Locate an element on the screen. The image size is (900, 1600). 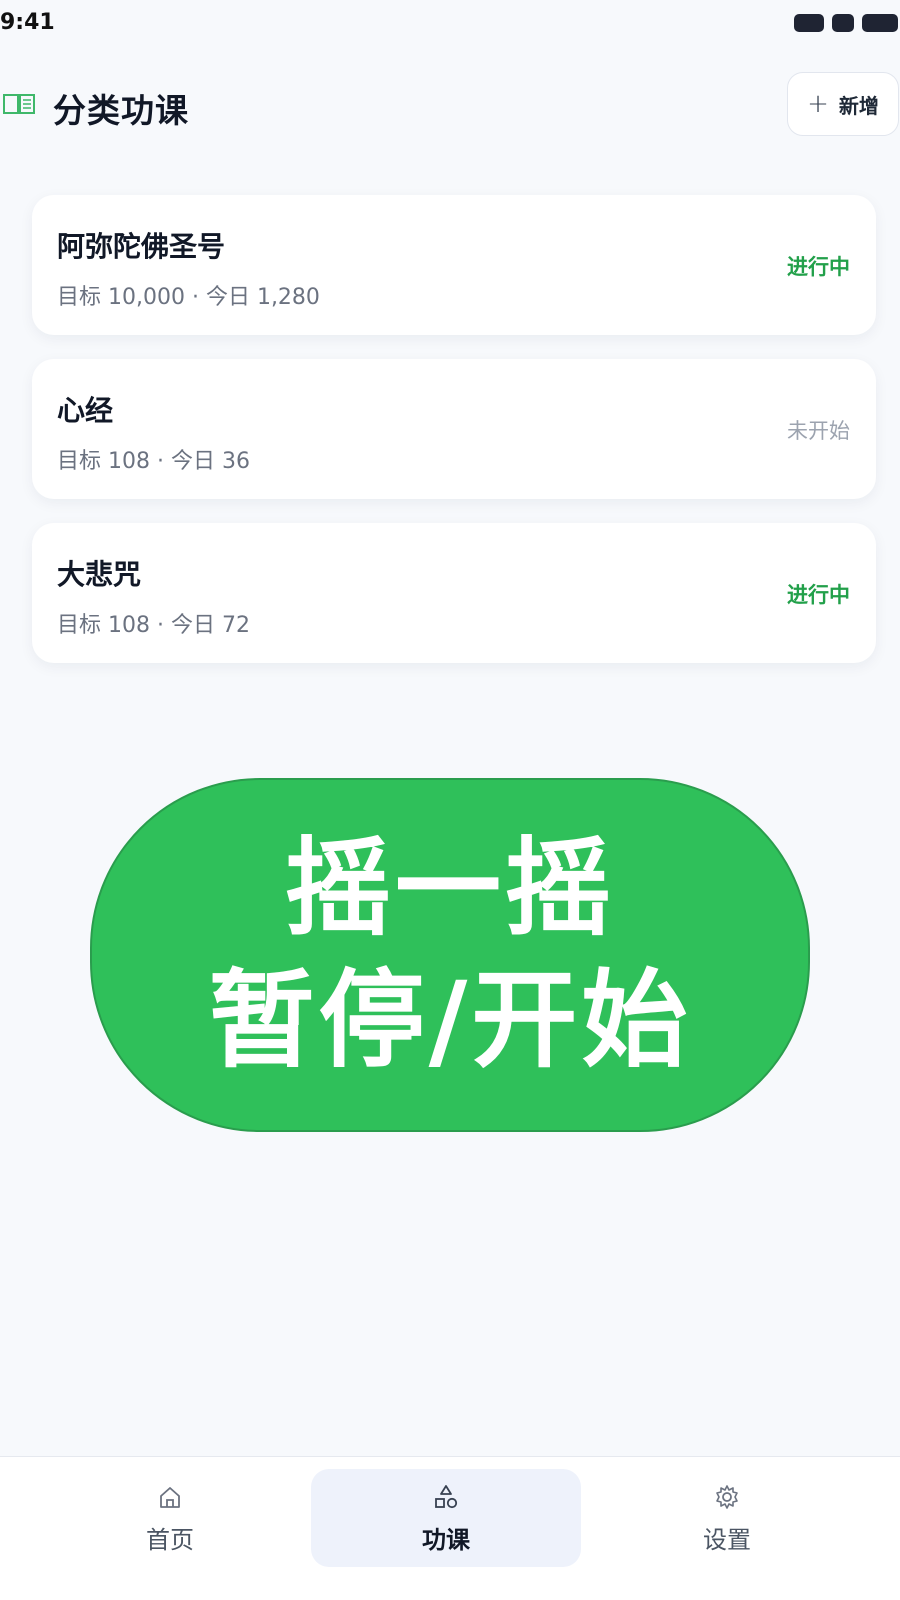
tab-settings-label: 设置 is located at coordinates (727, 1539).